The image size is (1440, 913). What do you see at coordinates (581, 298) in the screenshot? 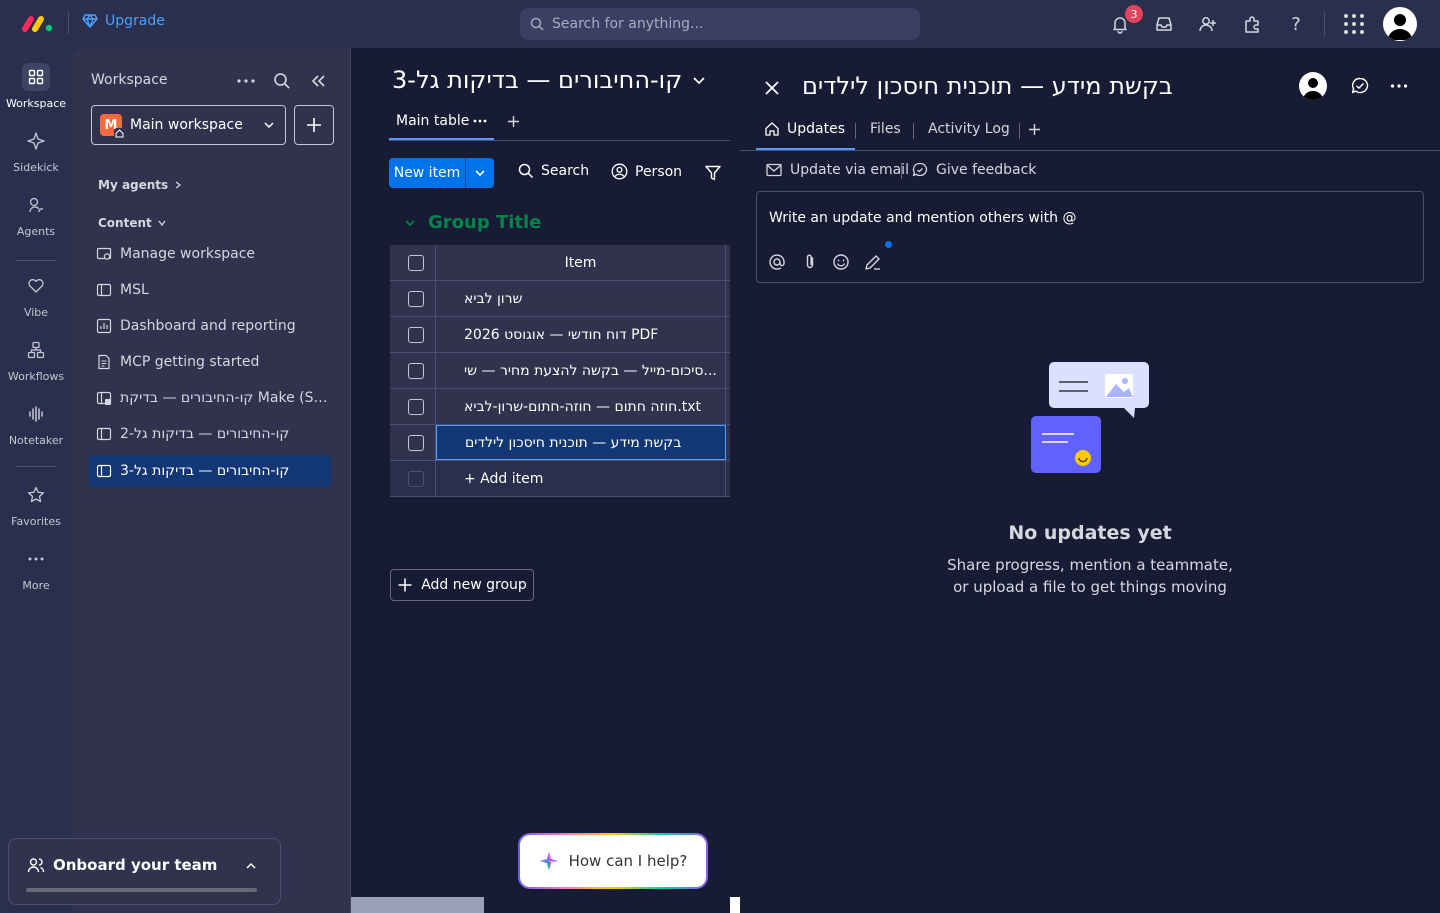
I see `item-name-cell: שרון לביא` at bounding box center [581, 298].